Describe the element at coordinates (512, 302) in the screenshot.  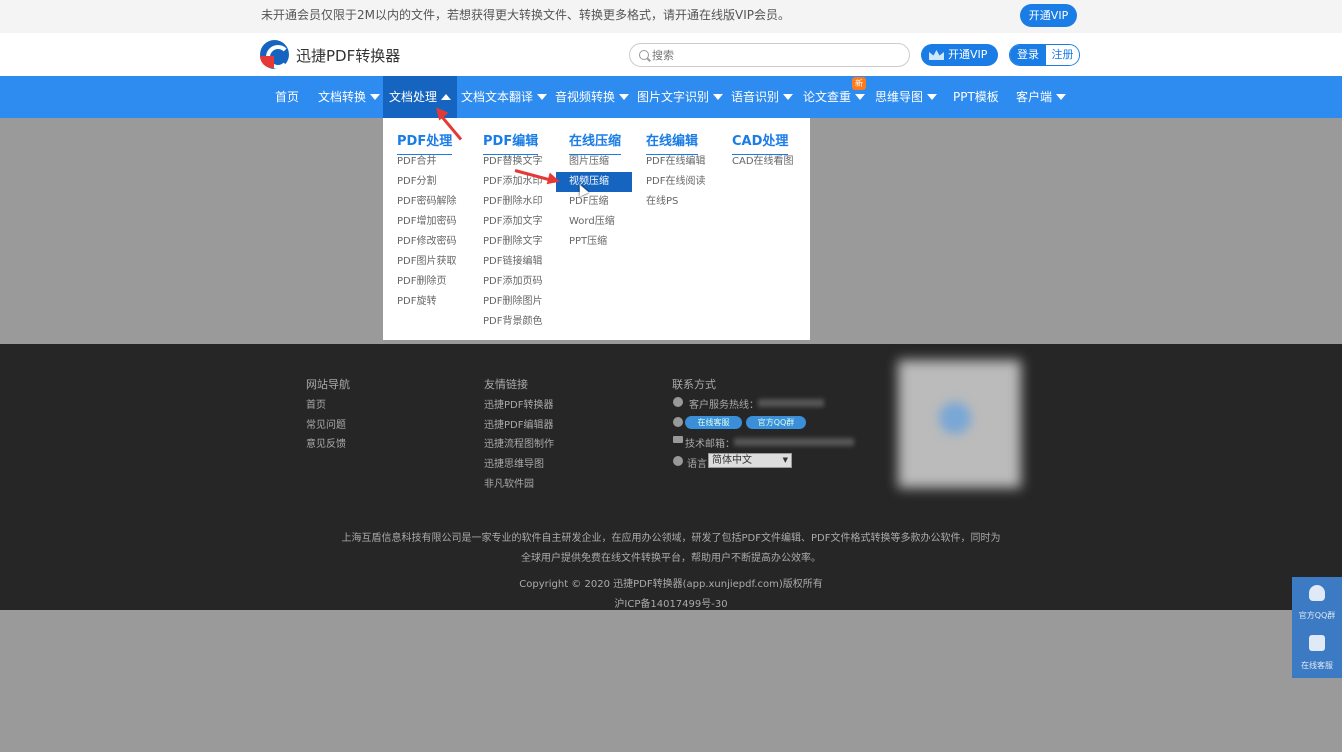
I see `menu-item: PDF删除图片` at that location.